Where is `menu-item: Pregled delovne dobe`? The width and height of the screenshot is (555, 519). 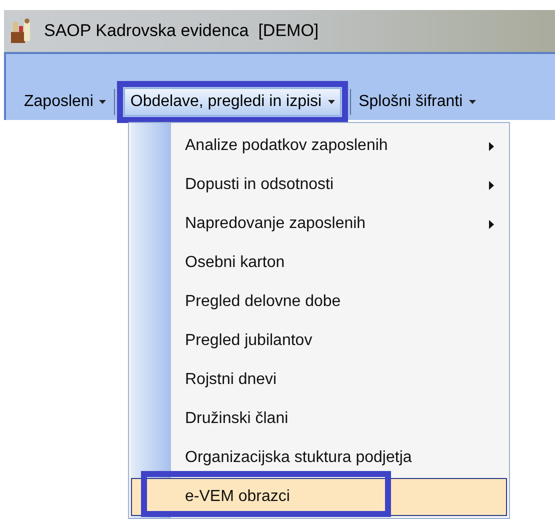 menu-item: Pregled delovne dobe is located at coordinates (319, 302).